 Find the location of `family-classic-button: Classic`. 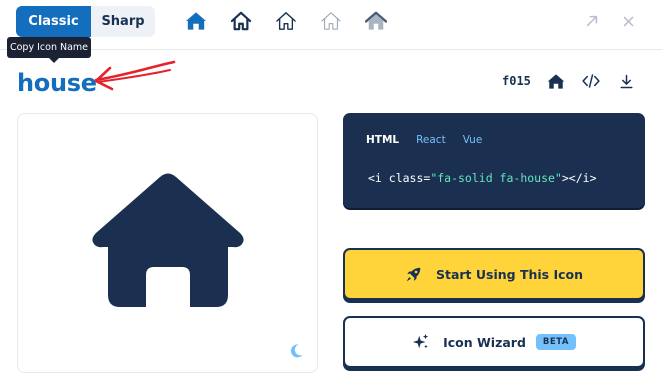

family-classic-button: Classic is located at coordinates (53, 21).